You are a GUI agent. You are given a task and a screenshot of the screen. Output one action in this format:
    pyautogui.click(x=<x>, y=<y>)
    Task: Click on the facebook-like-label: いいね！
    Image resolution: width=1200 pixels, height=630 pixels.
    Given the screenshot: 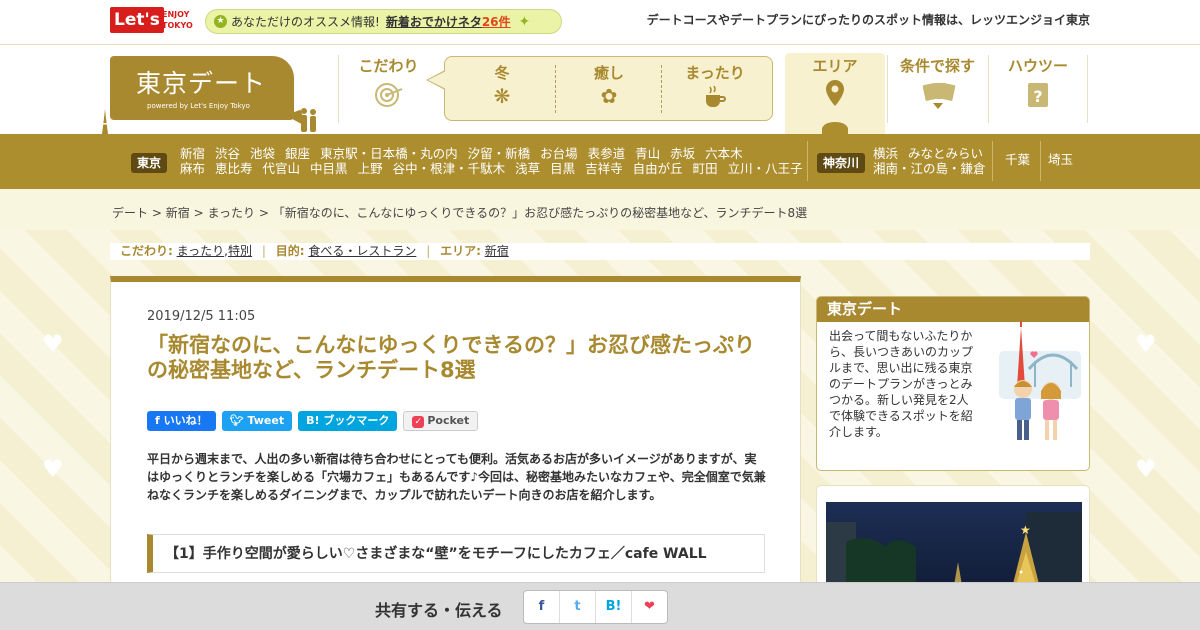 What is the action you would take?
    pyautogui.click(x=185, y=420)
    